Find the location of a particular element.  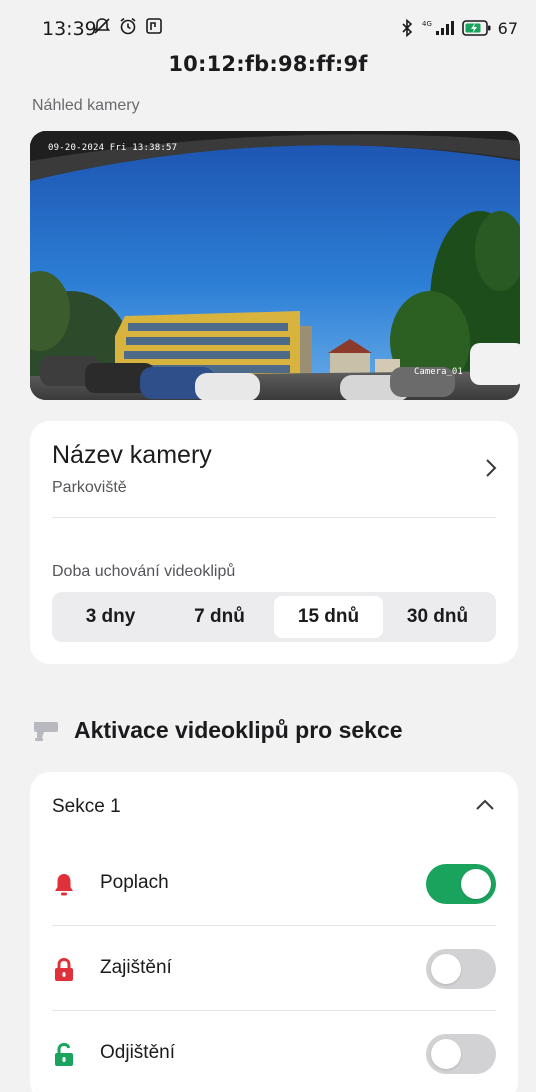

camera-name-value: Parkoviště is located at coordinates (89, 487).